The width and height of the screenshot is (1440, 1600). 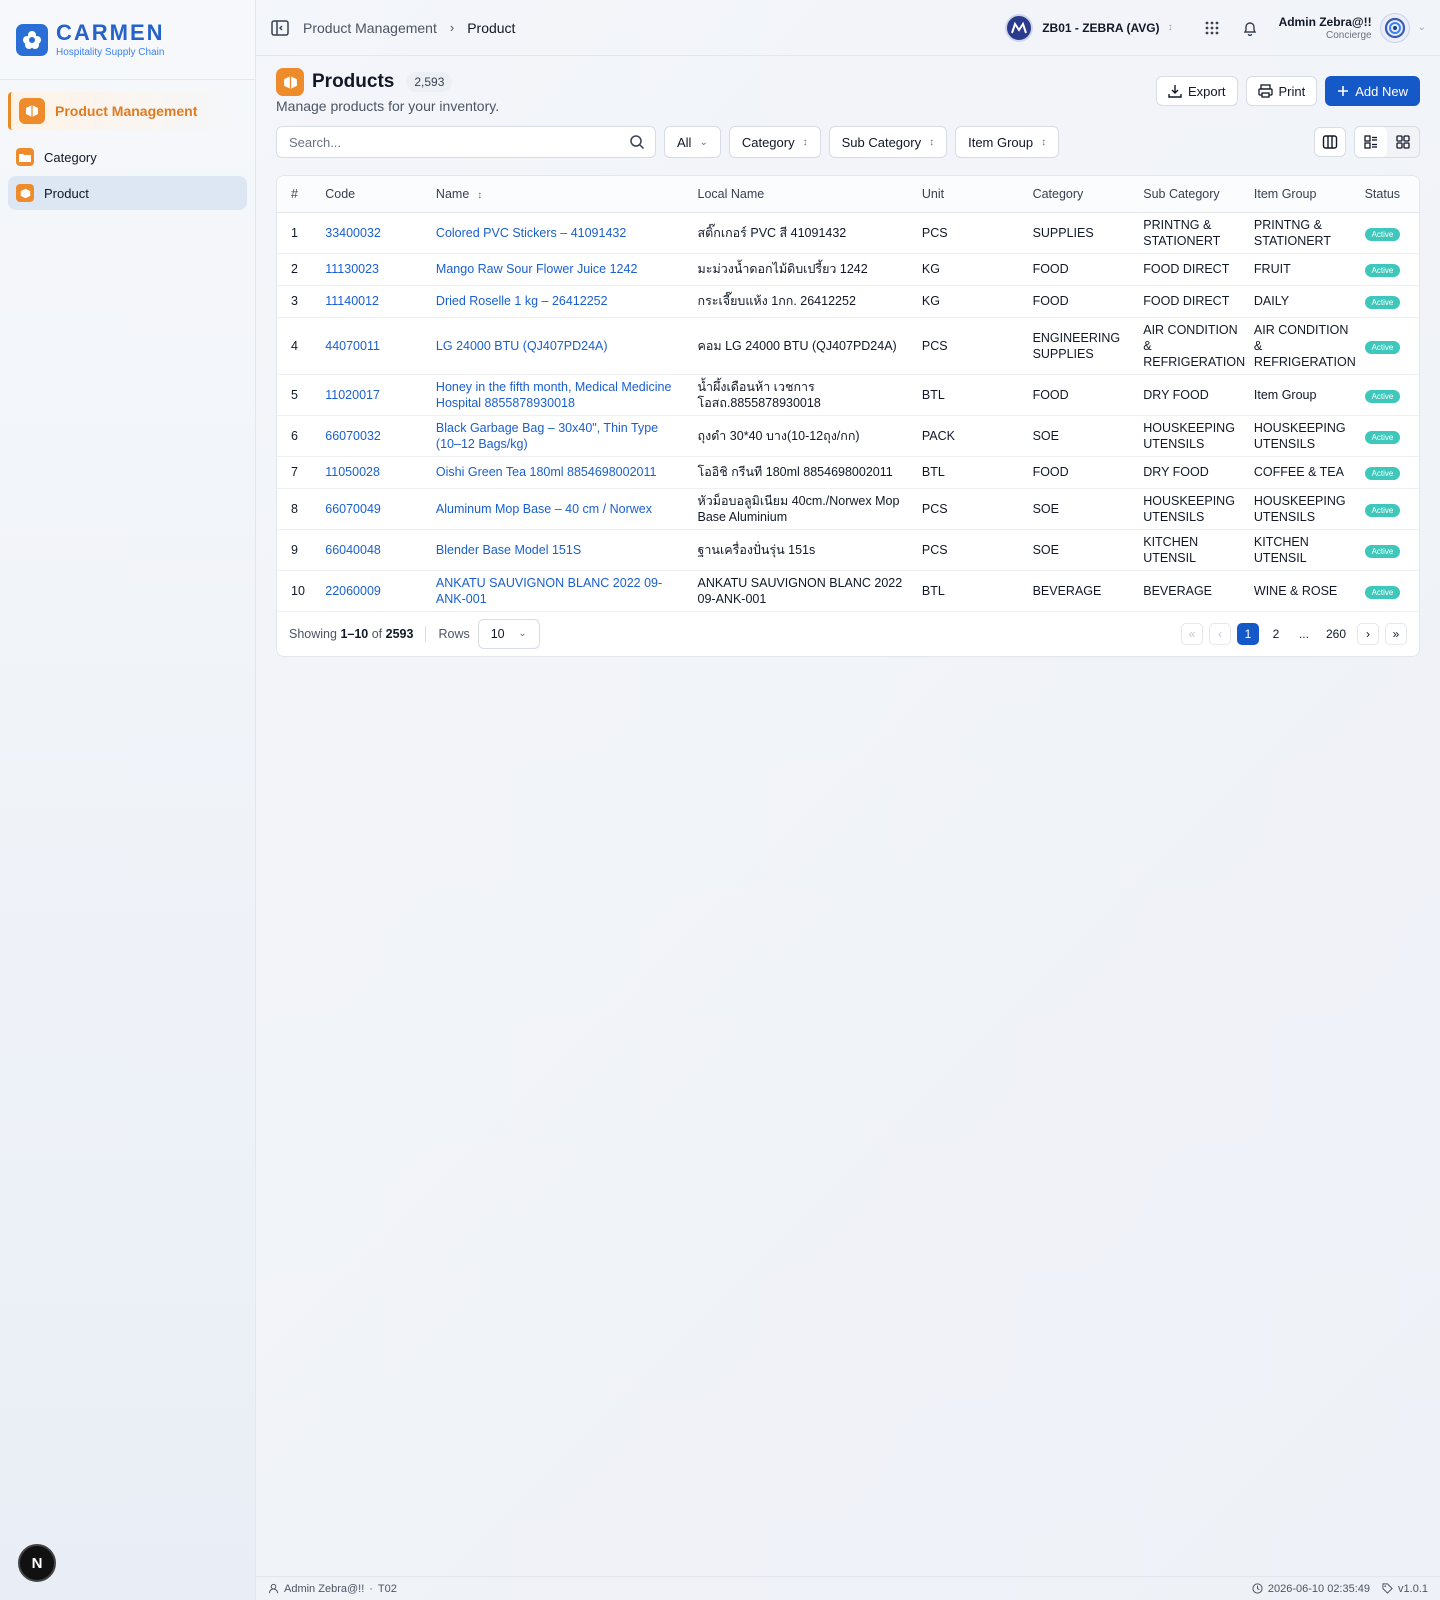 What do you see at coordinates (374, 436) in the screenshot?
I see `product-code-link: 66070032` at bounding box center [374, 436].